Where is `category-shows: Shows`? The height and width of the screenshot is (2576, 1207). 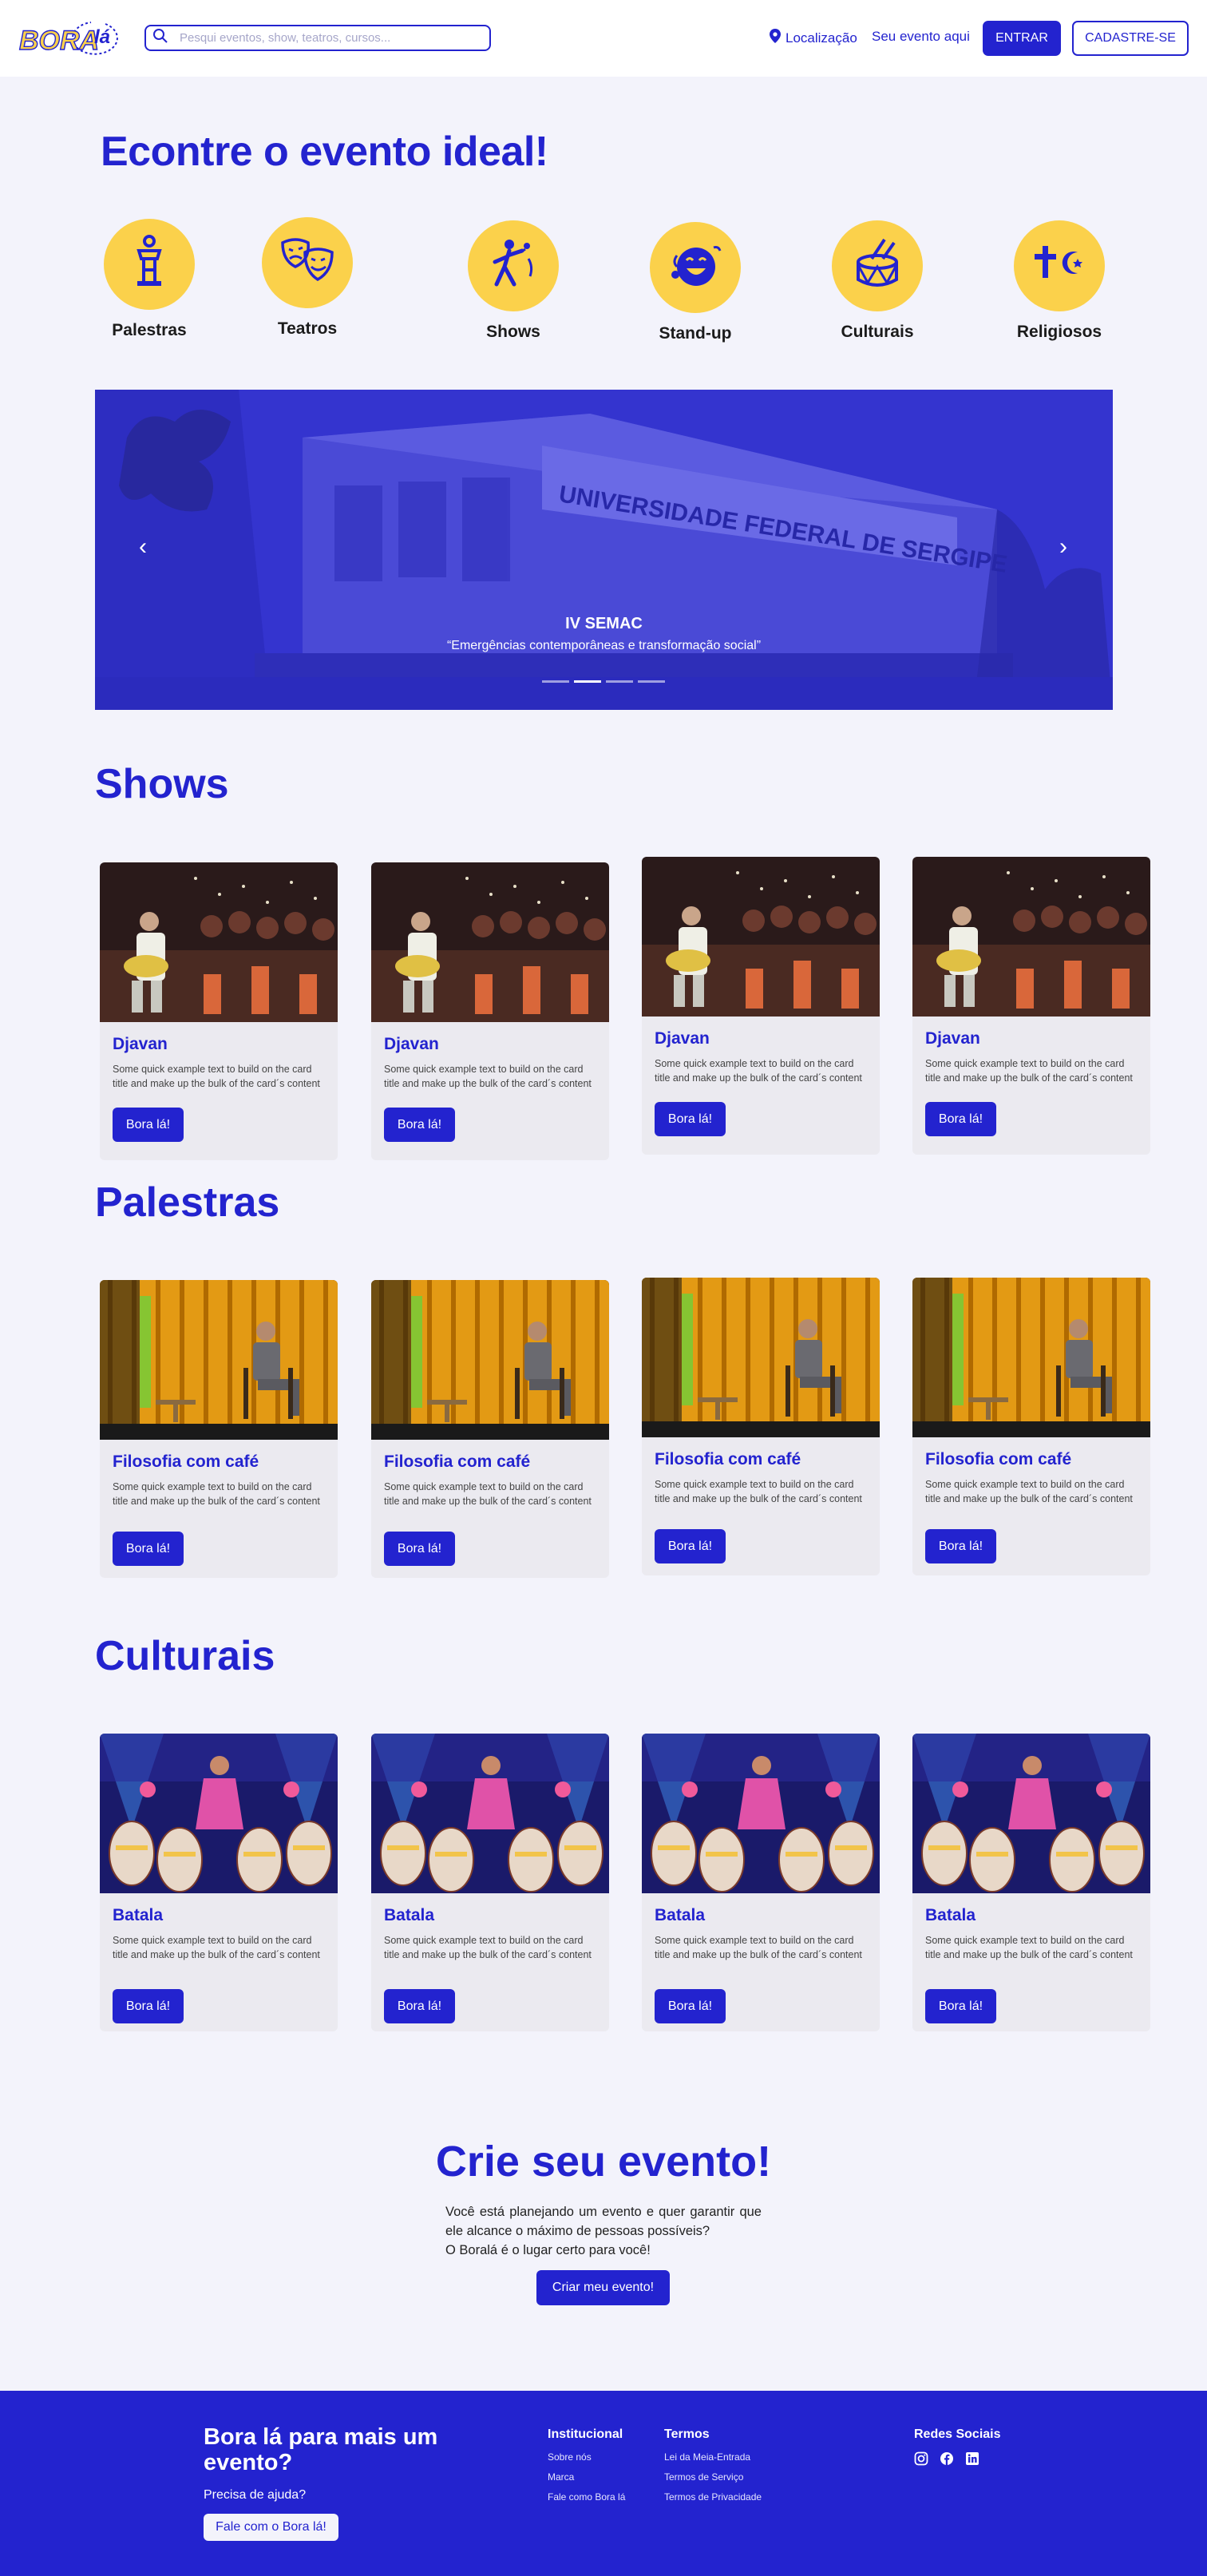
category-shows: Shows is located at coordinates (513, 281).